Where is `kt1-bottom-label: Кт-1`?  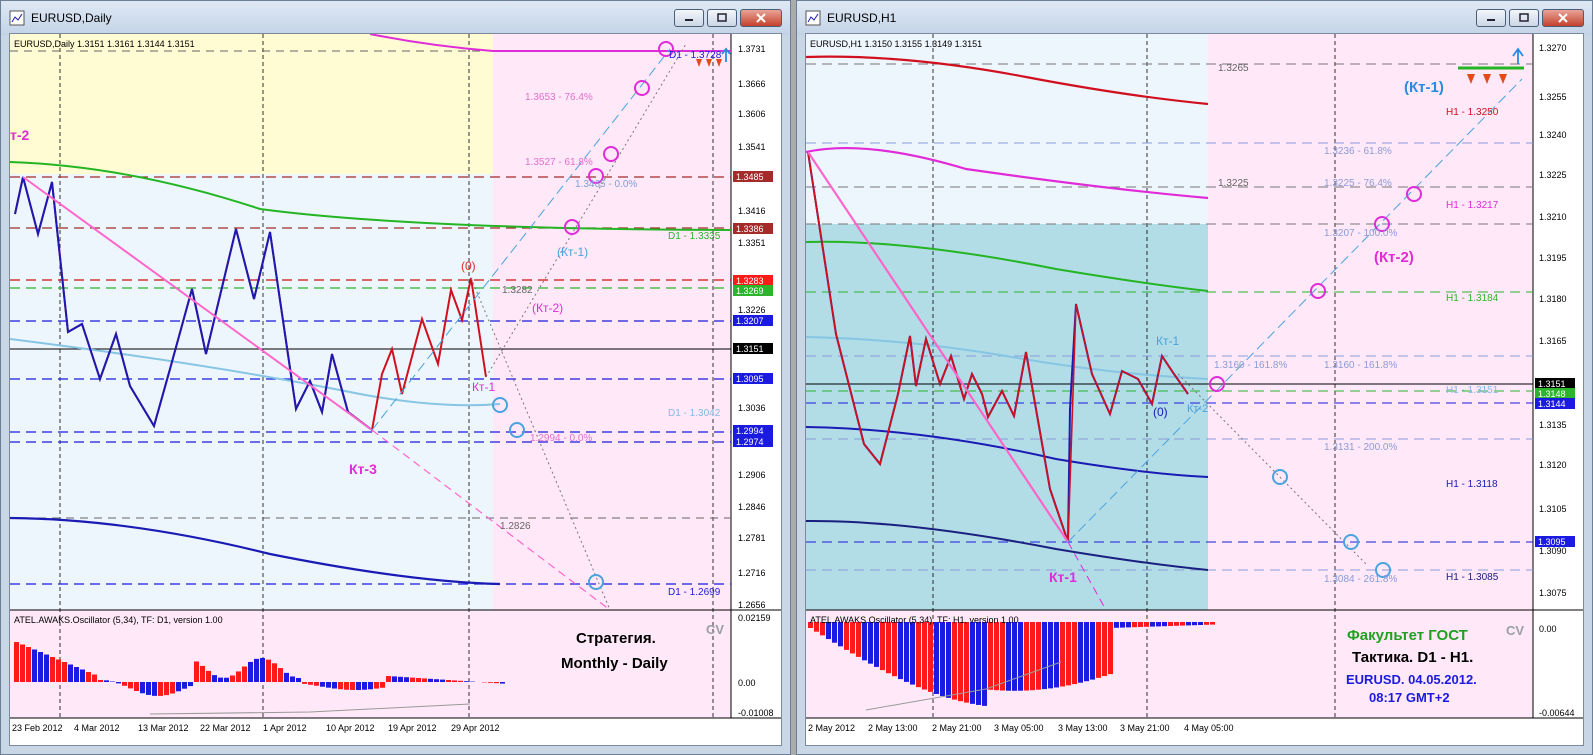 kt1-bottom-label: Кт-1 is located at coordinates (1063, 577).